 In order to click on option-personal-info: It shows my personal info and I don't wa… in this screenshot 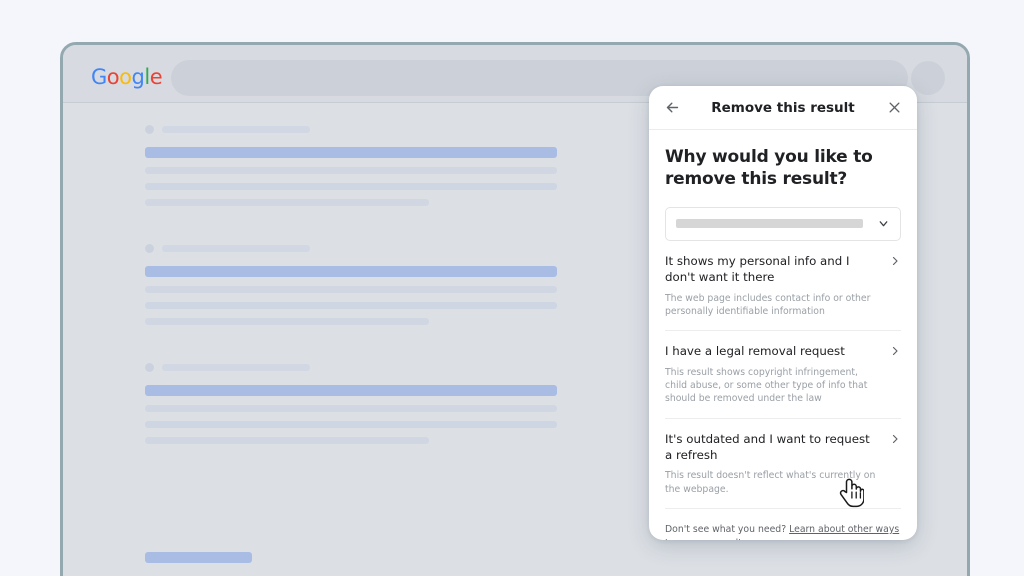, I will do `click(783, 286)`.